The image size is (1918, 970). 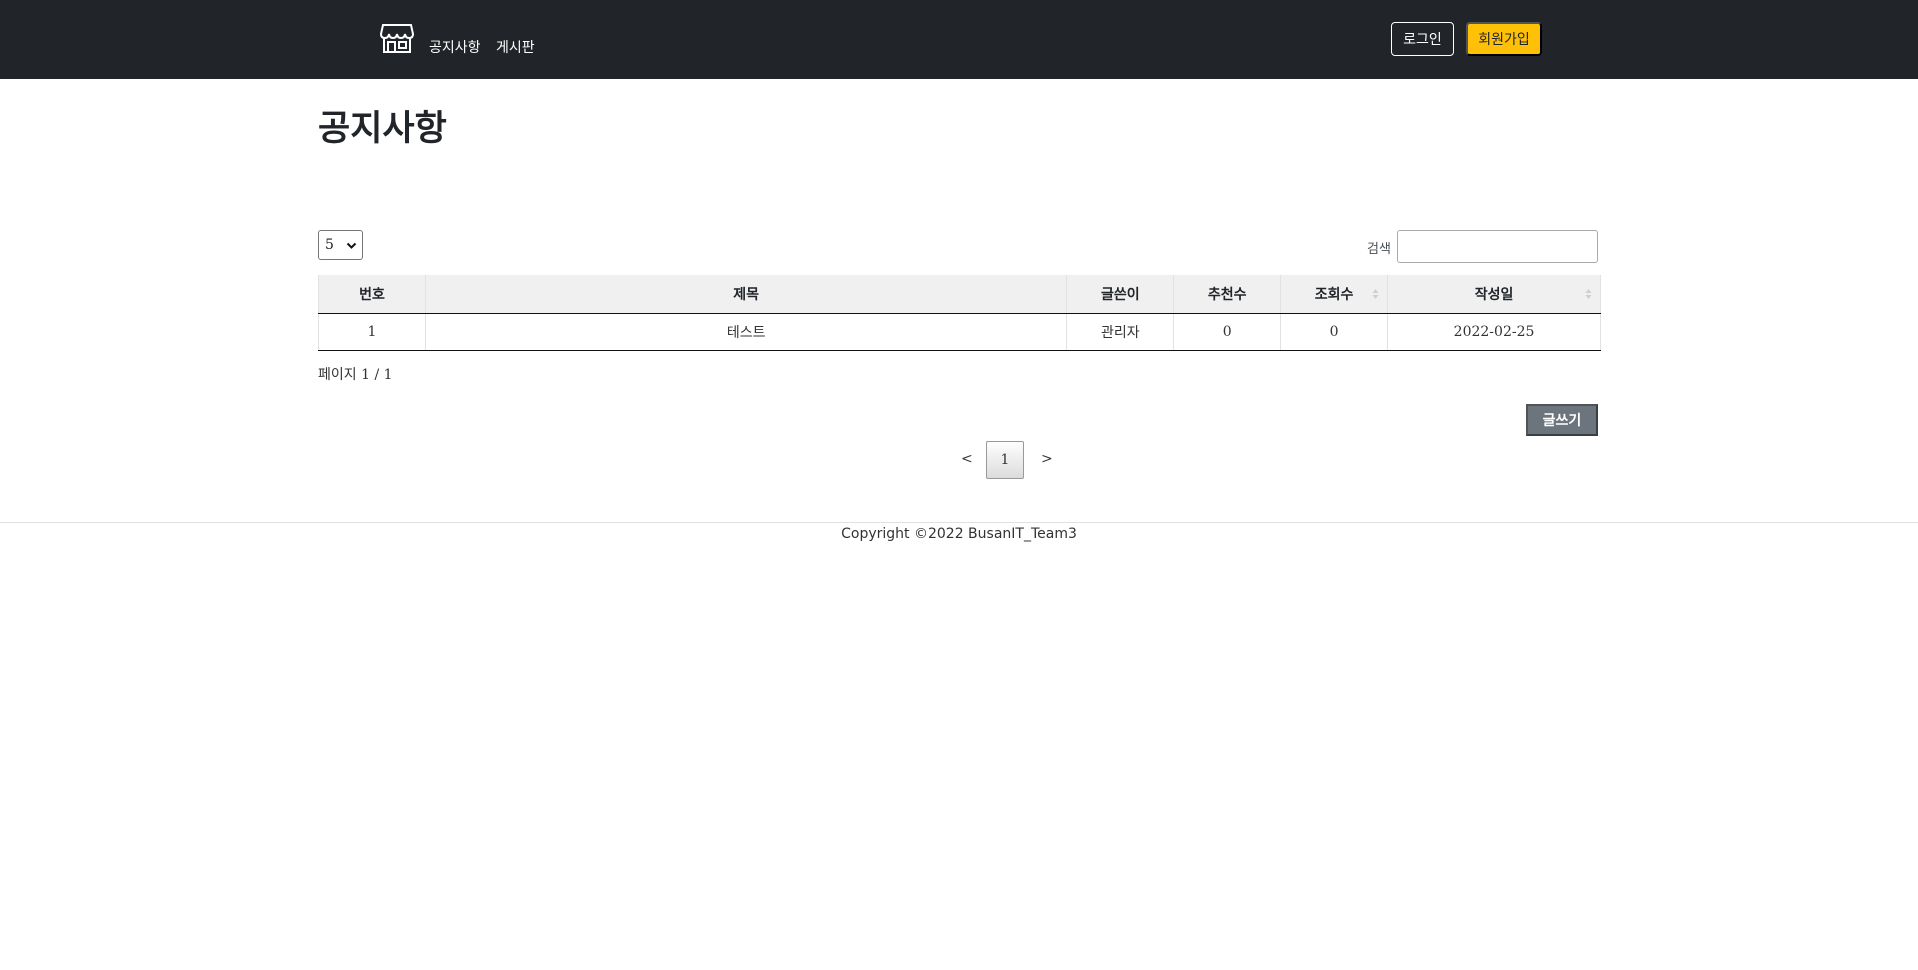 I want to click on header-date: 작성일, so click(x=1494, y=294).